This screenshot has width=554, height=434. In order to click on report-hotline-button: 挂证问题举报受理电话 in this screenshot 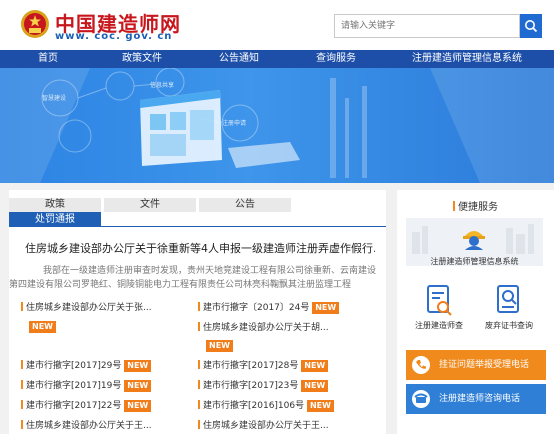, I will do `click(476, 365)`.